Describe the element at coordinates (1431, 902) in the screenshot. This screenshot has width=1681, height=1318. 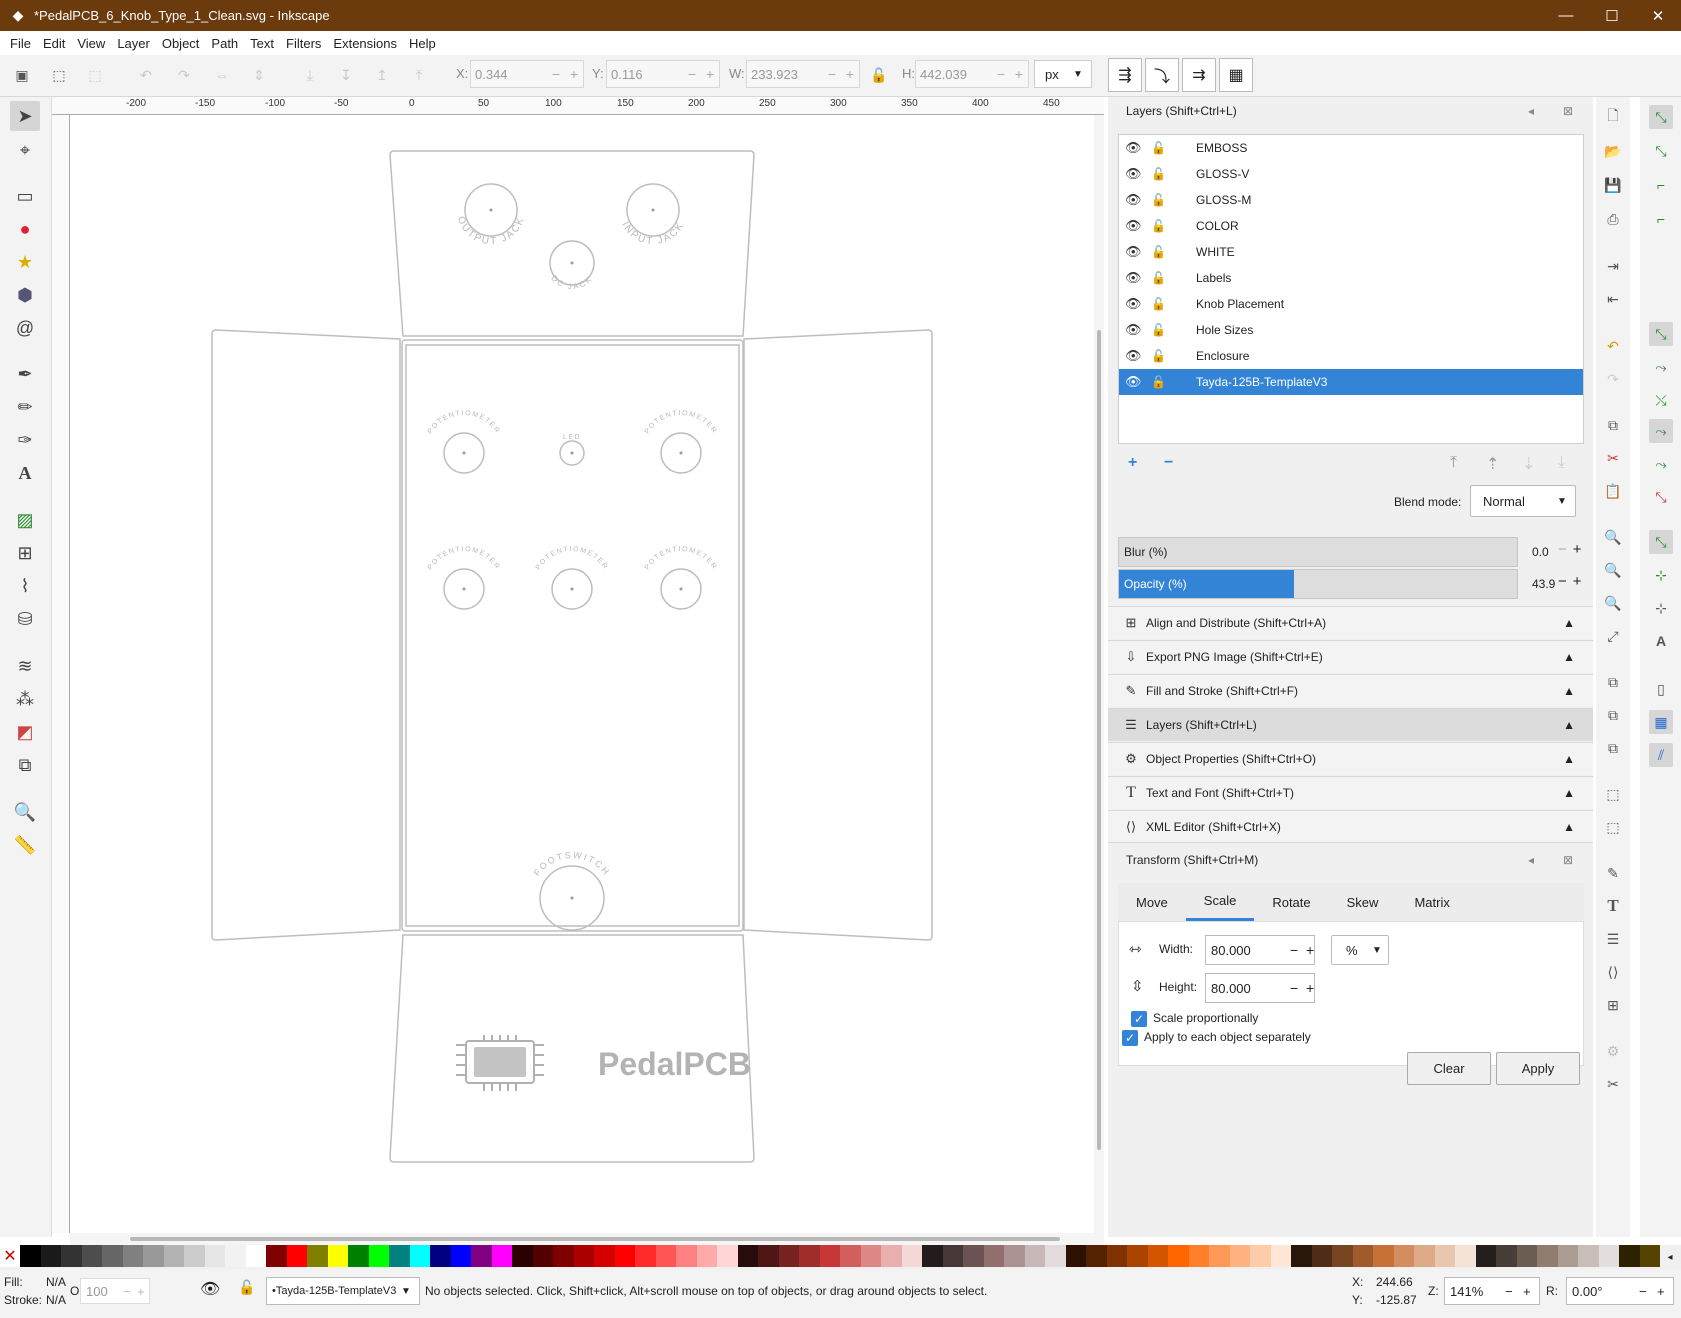
I see `tab-matrix: Matrix` at that location.